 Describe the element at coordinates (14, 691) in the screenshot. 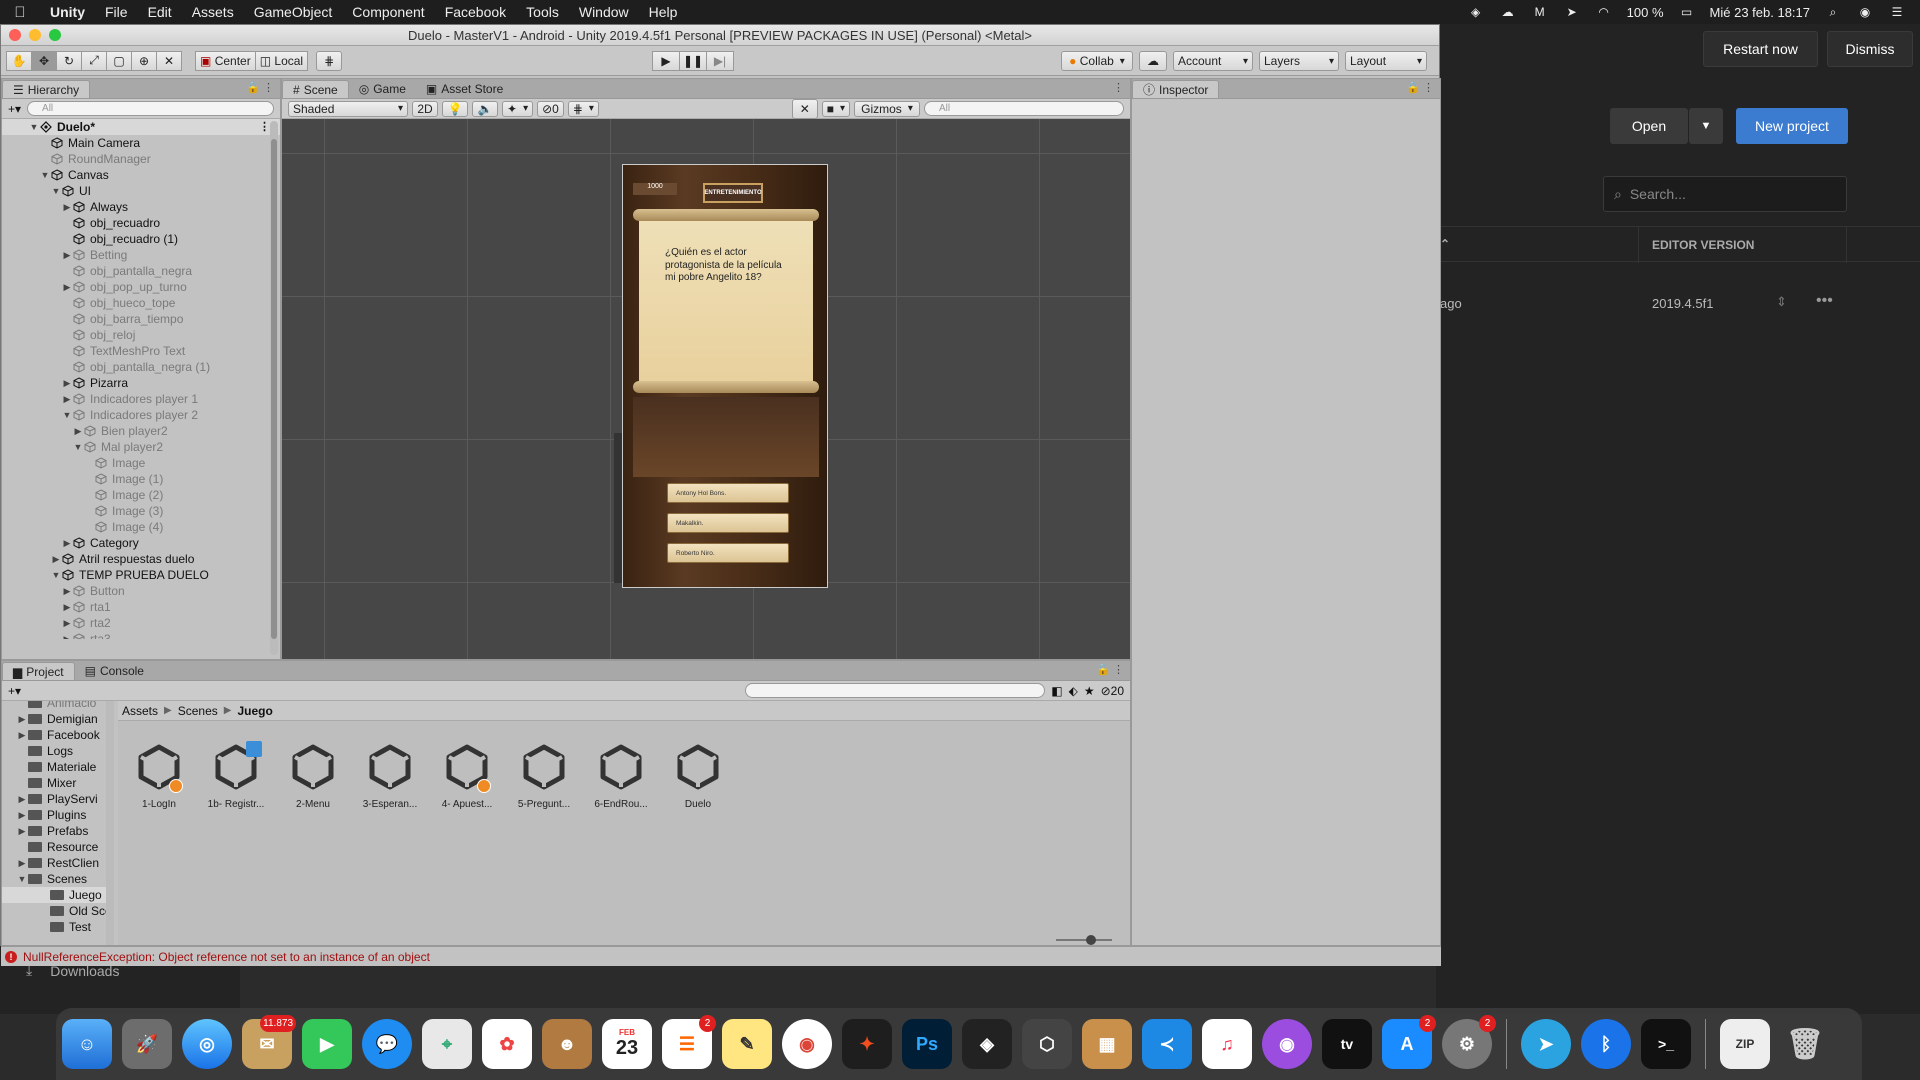

I see `add-asset-icon: +▾` at that location.